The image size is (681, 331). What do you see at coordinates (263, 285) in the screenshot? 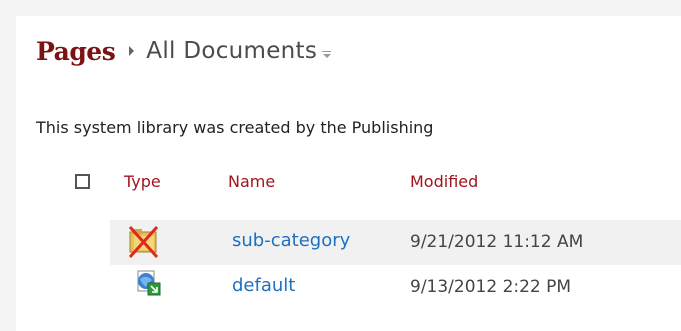
I see `item-name-link: default` at bounding box center [263, 285].